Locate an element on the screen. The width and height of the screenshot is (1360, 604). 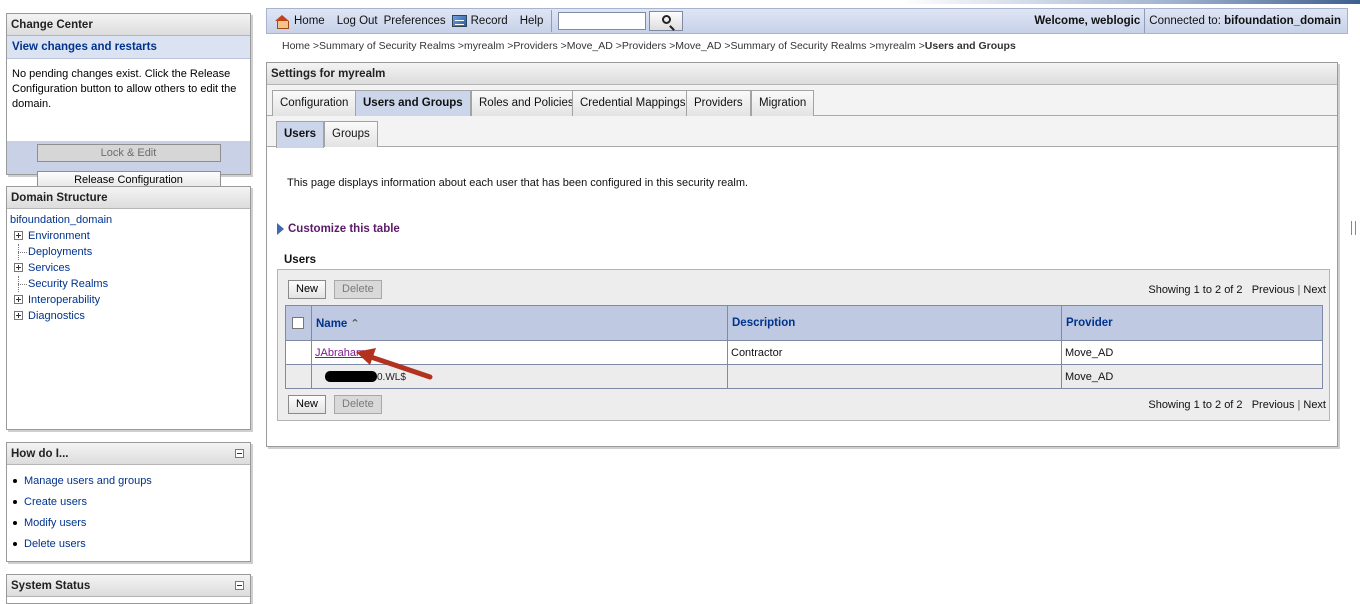
search-input is located at coordinates (602, 21).